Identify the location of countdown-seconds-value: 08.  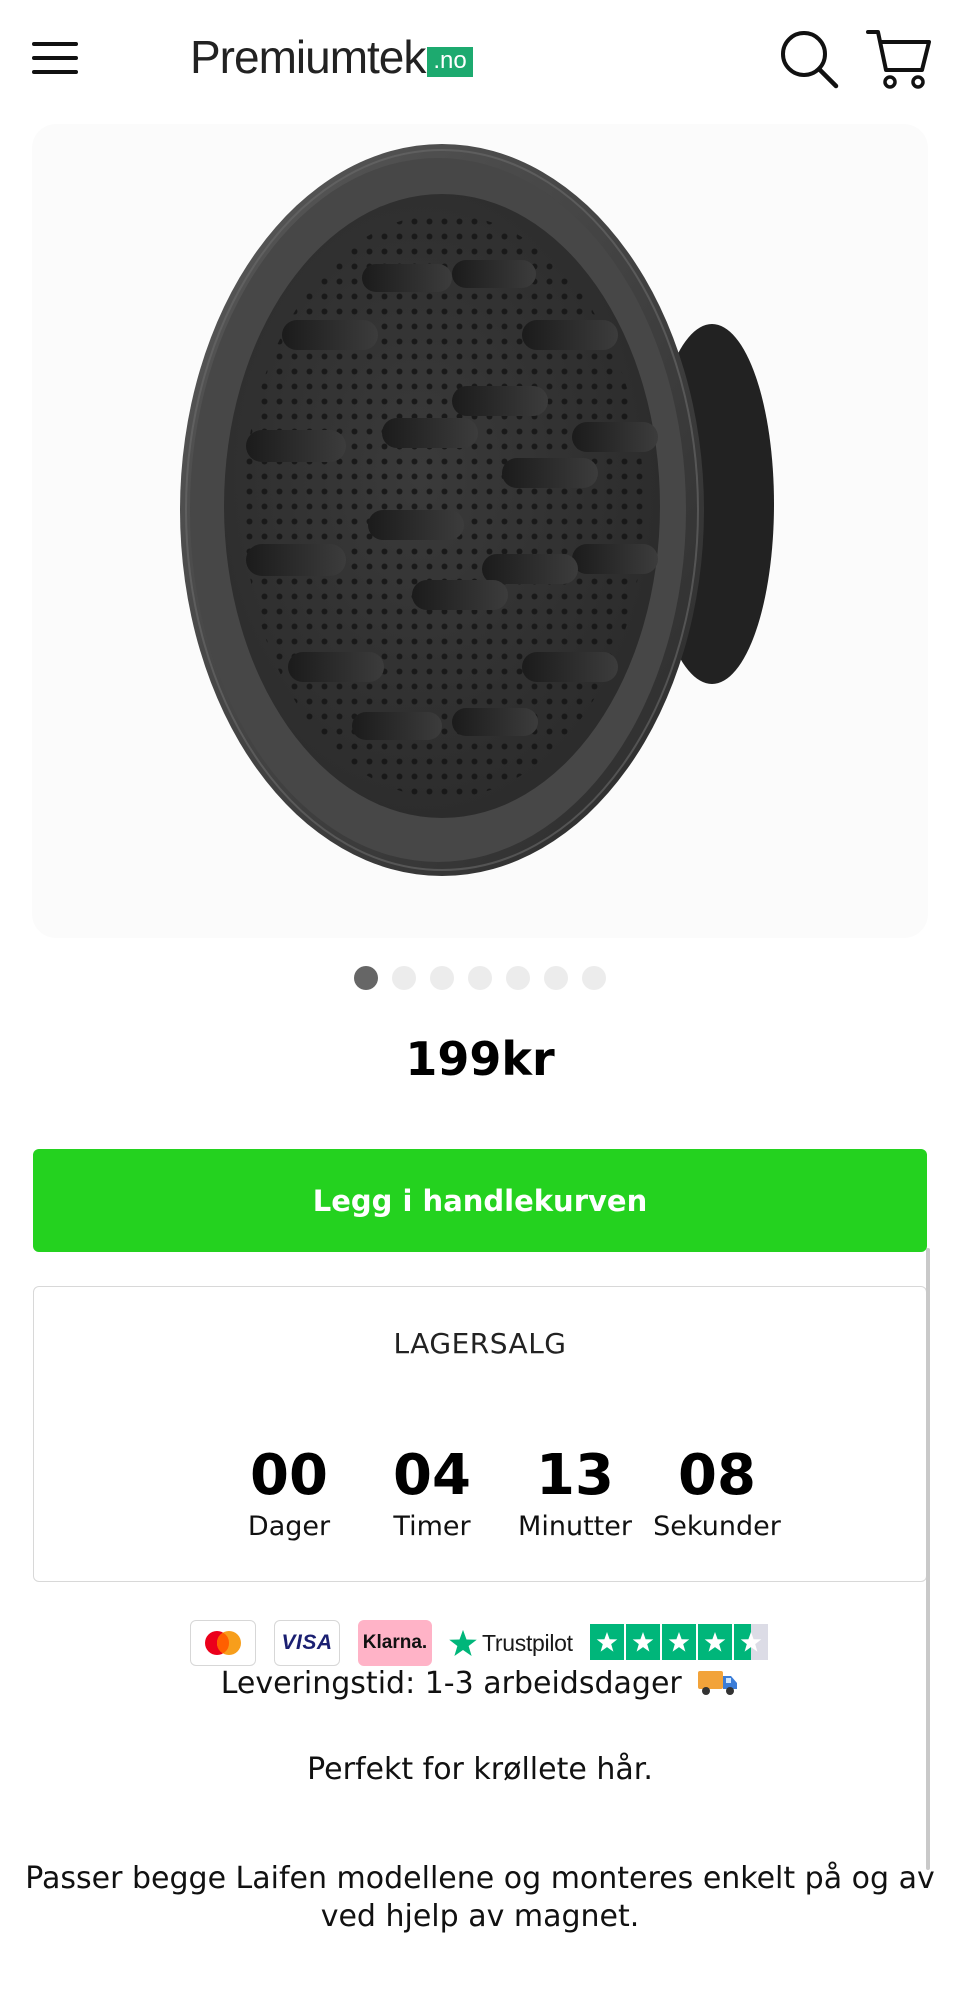
(717, 1475).